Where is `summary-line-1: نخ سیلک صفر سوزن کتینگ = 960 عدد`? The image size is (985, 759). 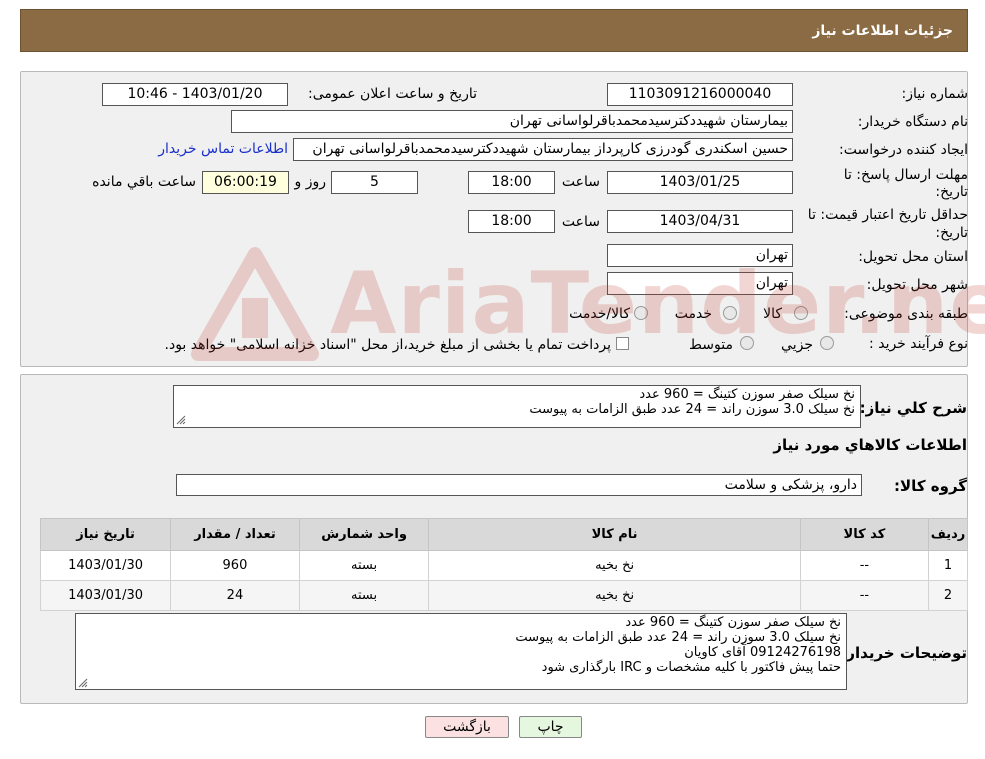 summary-line-1: نخ سیلک صفر سوزن کتینگ = 960 عدد is located at coordinates (747, 394).